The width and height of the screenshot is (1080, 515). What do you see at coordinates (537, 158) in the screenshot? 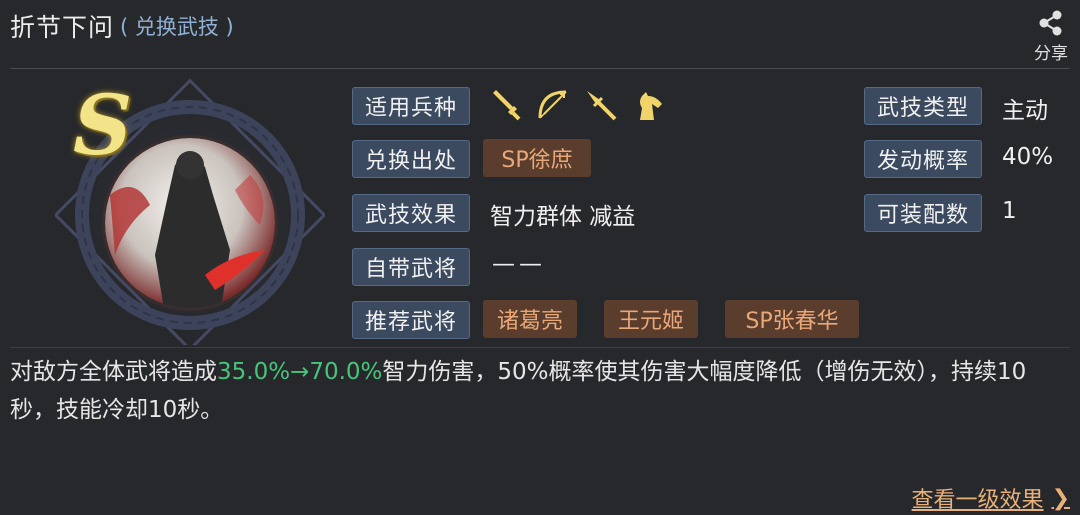
I see `exchange-source-tag: SP徐庶` at bounding box center [537, 158].